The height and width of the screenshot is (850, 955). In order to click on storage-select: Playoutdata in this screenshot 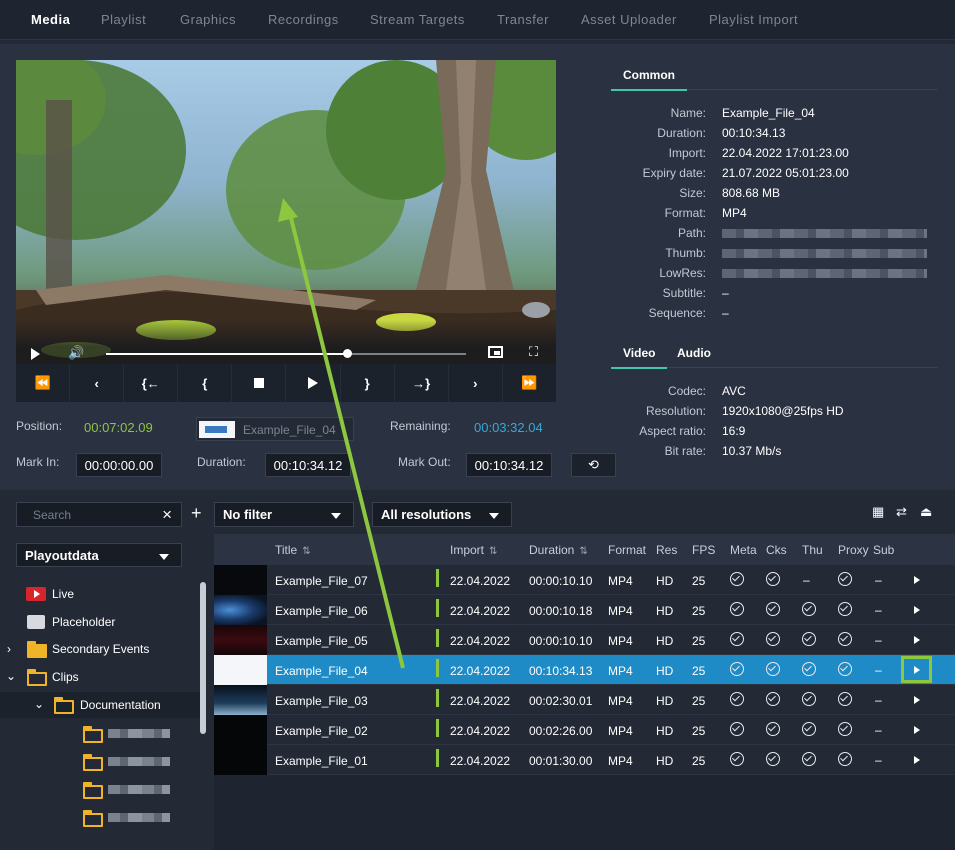, I will do `click(99, 555)`.